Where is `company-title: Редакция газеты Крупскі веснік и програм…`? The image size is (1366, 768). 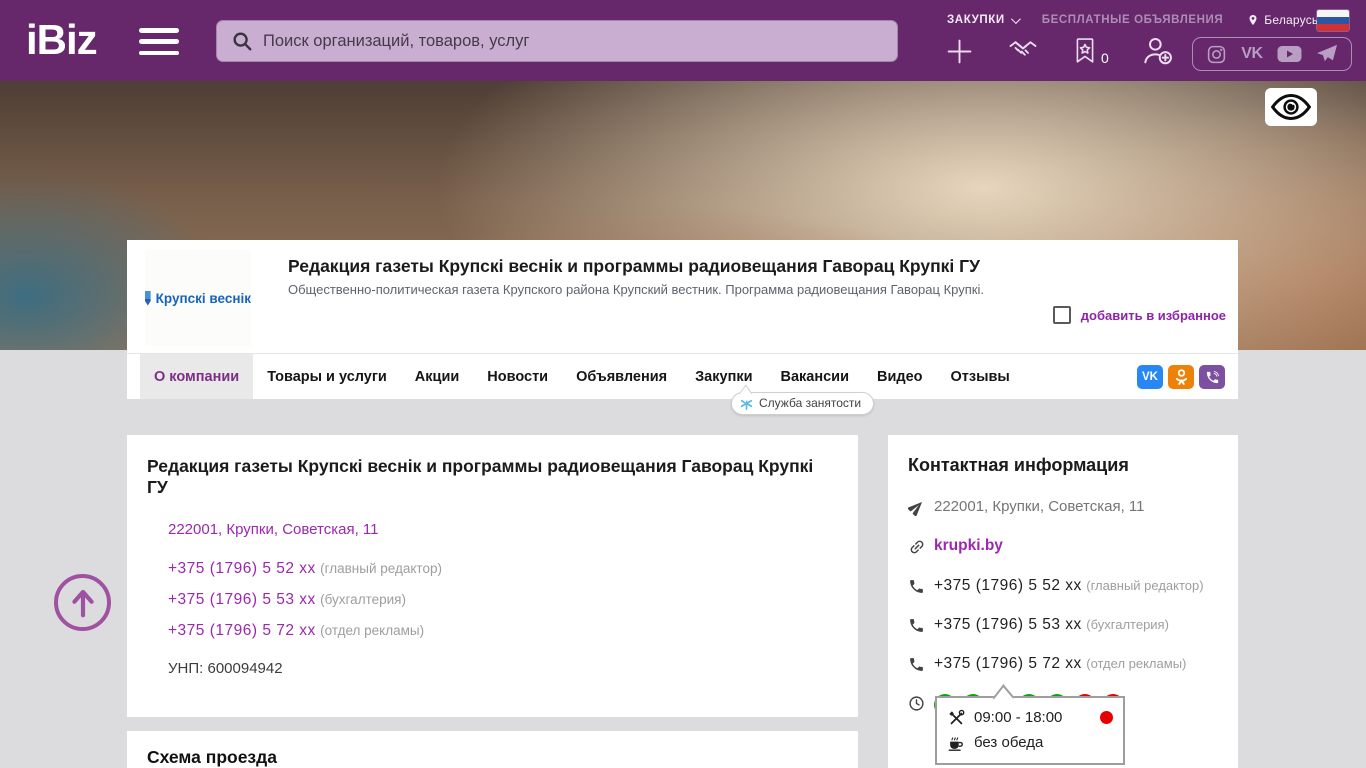
company-title: Редакция газеты Крупскі веснік и програм… is located at coordinates (634, 266).